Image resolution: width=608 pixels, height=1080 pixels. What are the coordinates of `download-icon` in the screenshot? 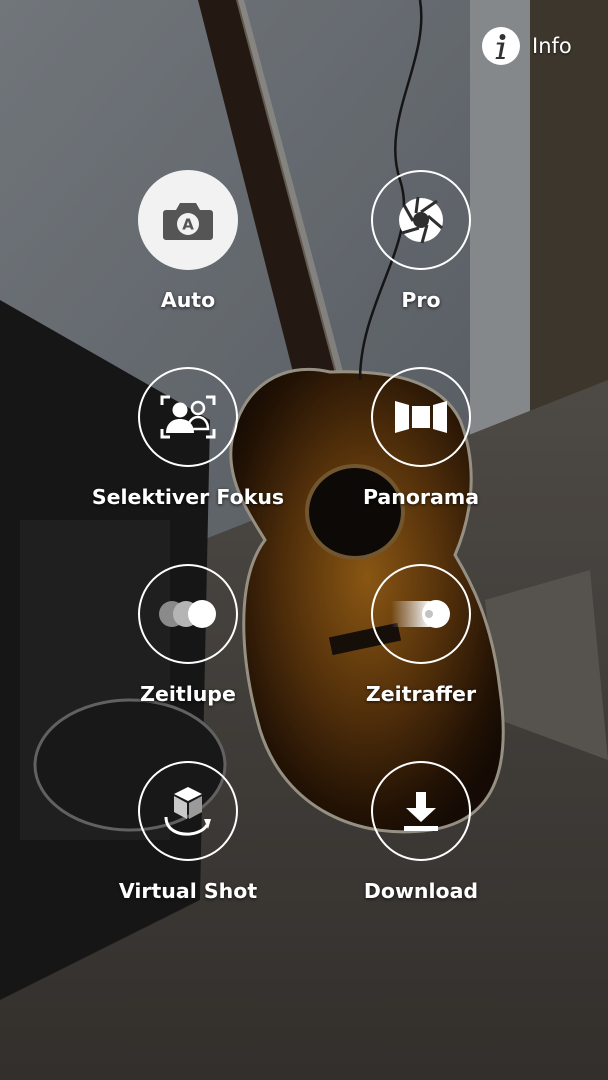 It's located at (421, 811).